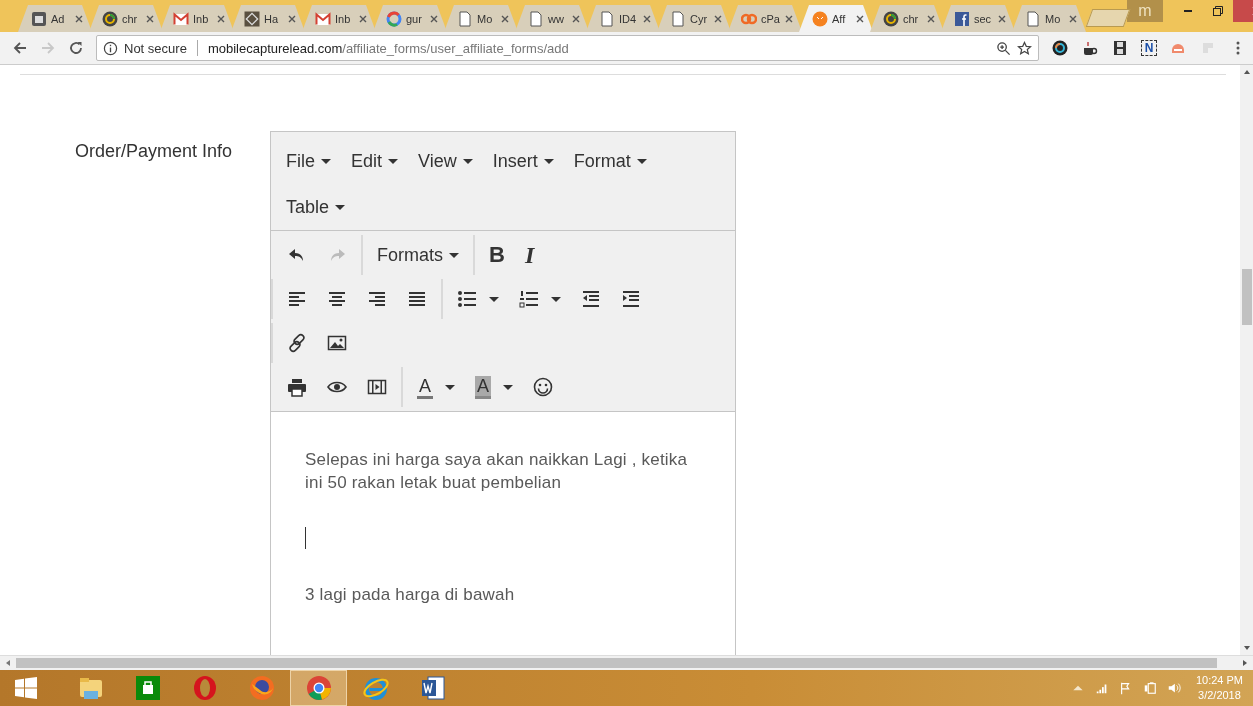 The image size is (1253, 706). Describe the element at coordinates (337, 299) in the screenshot. I see `align-center-icon` at that location.